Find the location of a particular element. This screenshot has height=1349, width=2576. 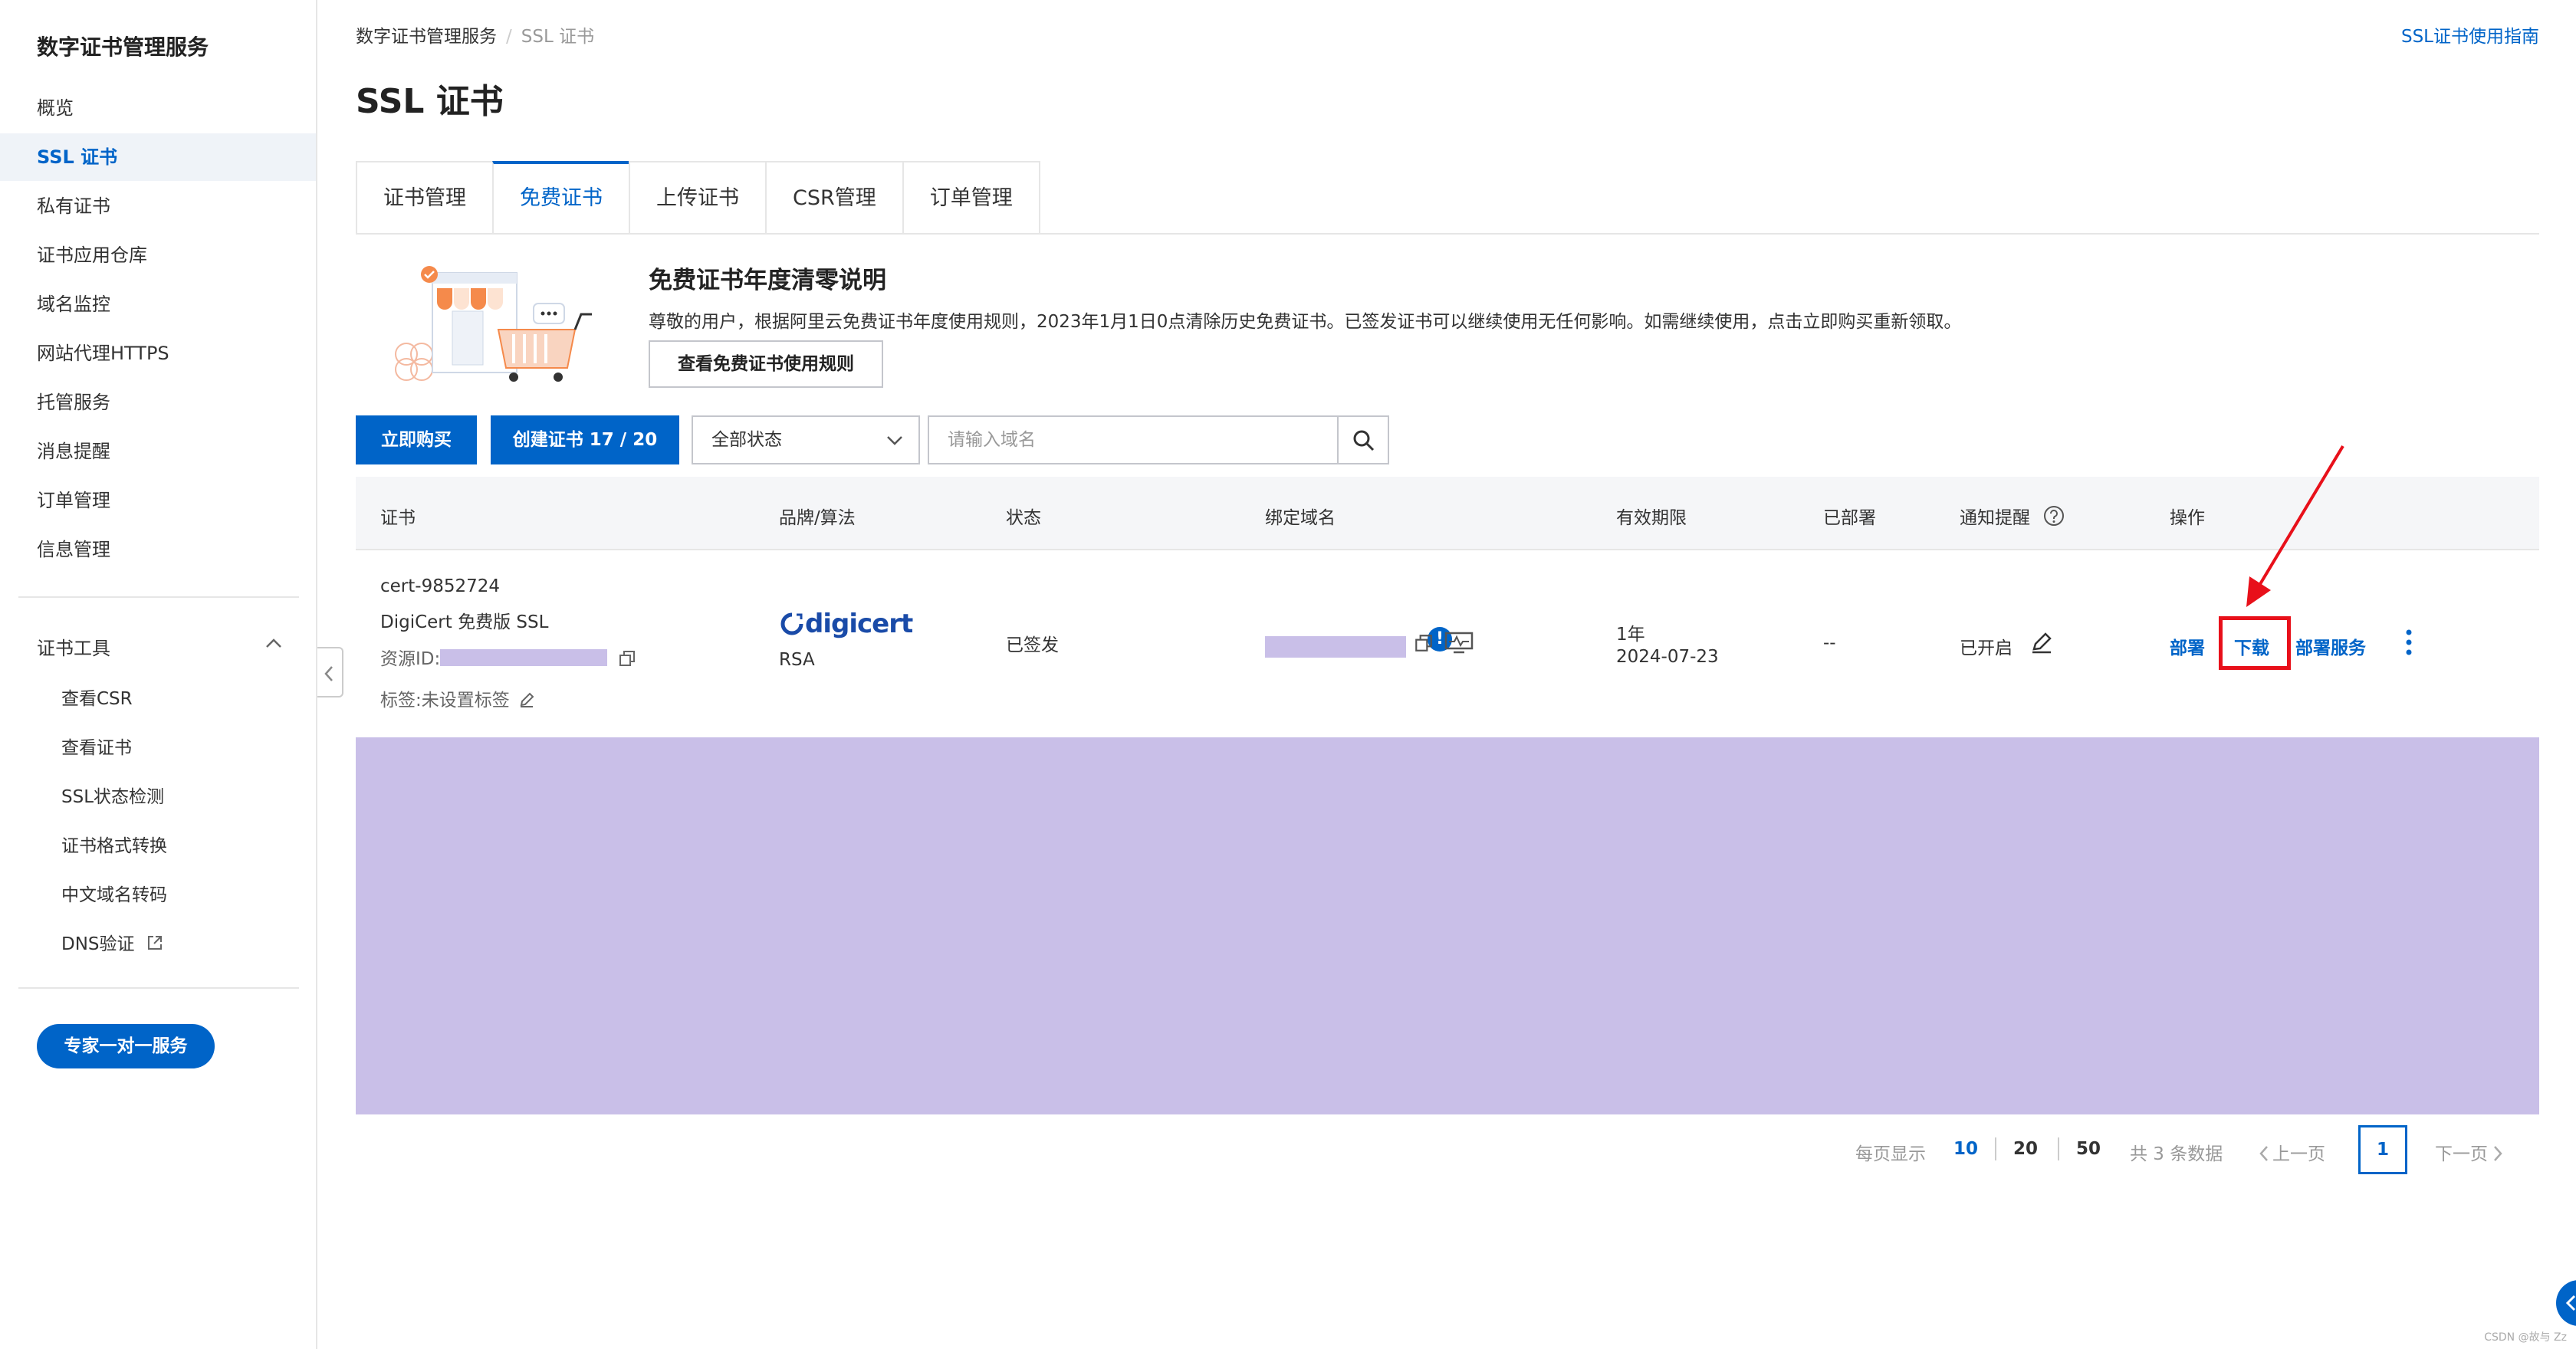

free-cert-rules-button: 查看免费证书使用规则 is located at coordinates (766, 364).